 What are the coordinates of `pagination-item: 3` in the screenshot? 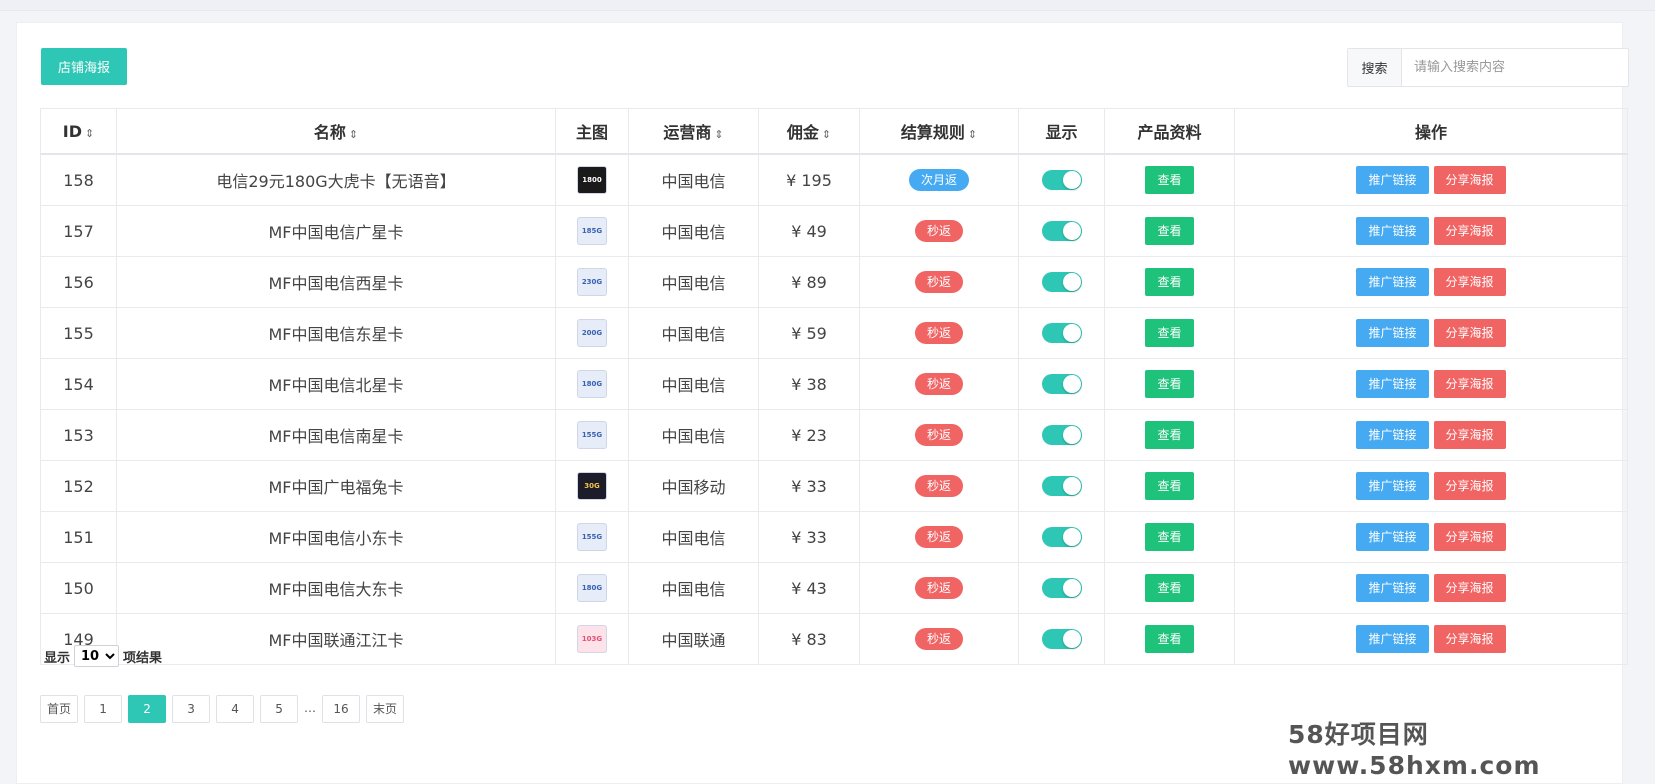 It's located at (191, 709).